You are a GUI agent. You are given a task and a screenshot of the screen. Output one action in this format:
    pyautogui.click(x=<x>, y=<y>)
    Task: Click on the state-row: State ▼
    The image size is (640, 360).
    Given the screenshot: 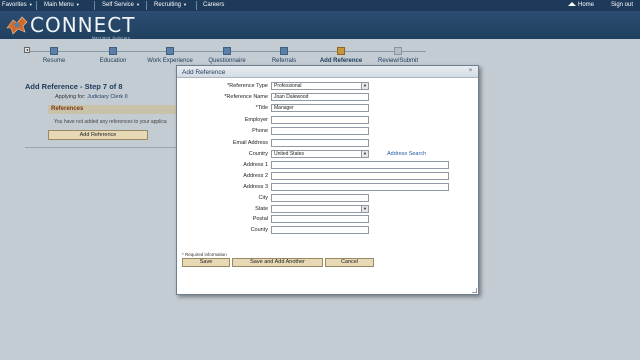 What is the action you would take?
    pyautogui.click(x=327, y=209)
    